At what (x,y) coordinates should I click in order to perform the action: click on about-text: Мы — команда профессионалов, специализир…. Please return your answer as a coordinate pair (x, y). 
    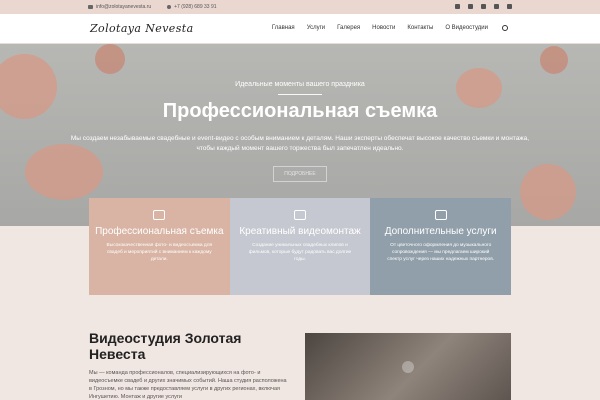
    Looking at the image, I should click on (188, 385).